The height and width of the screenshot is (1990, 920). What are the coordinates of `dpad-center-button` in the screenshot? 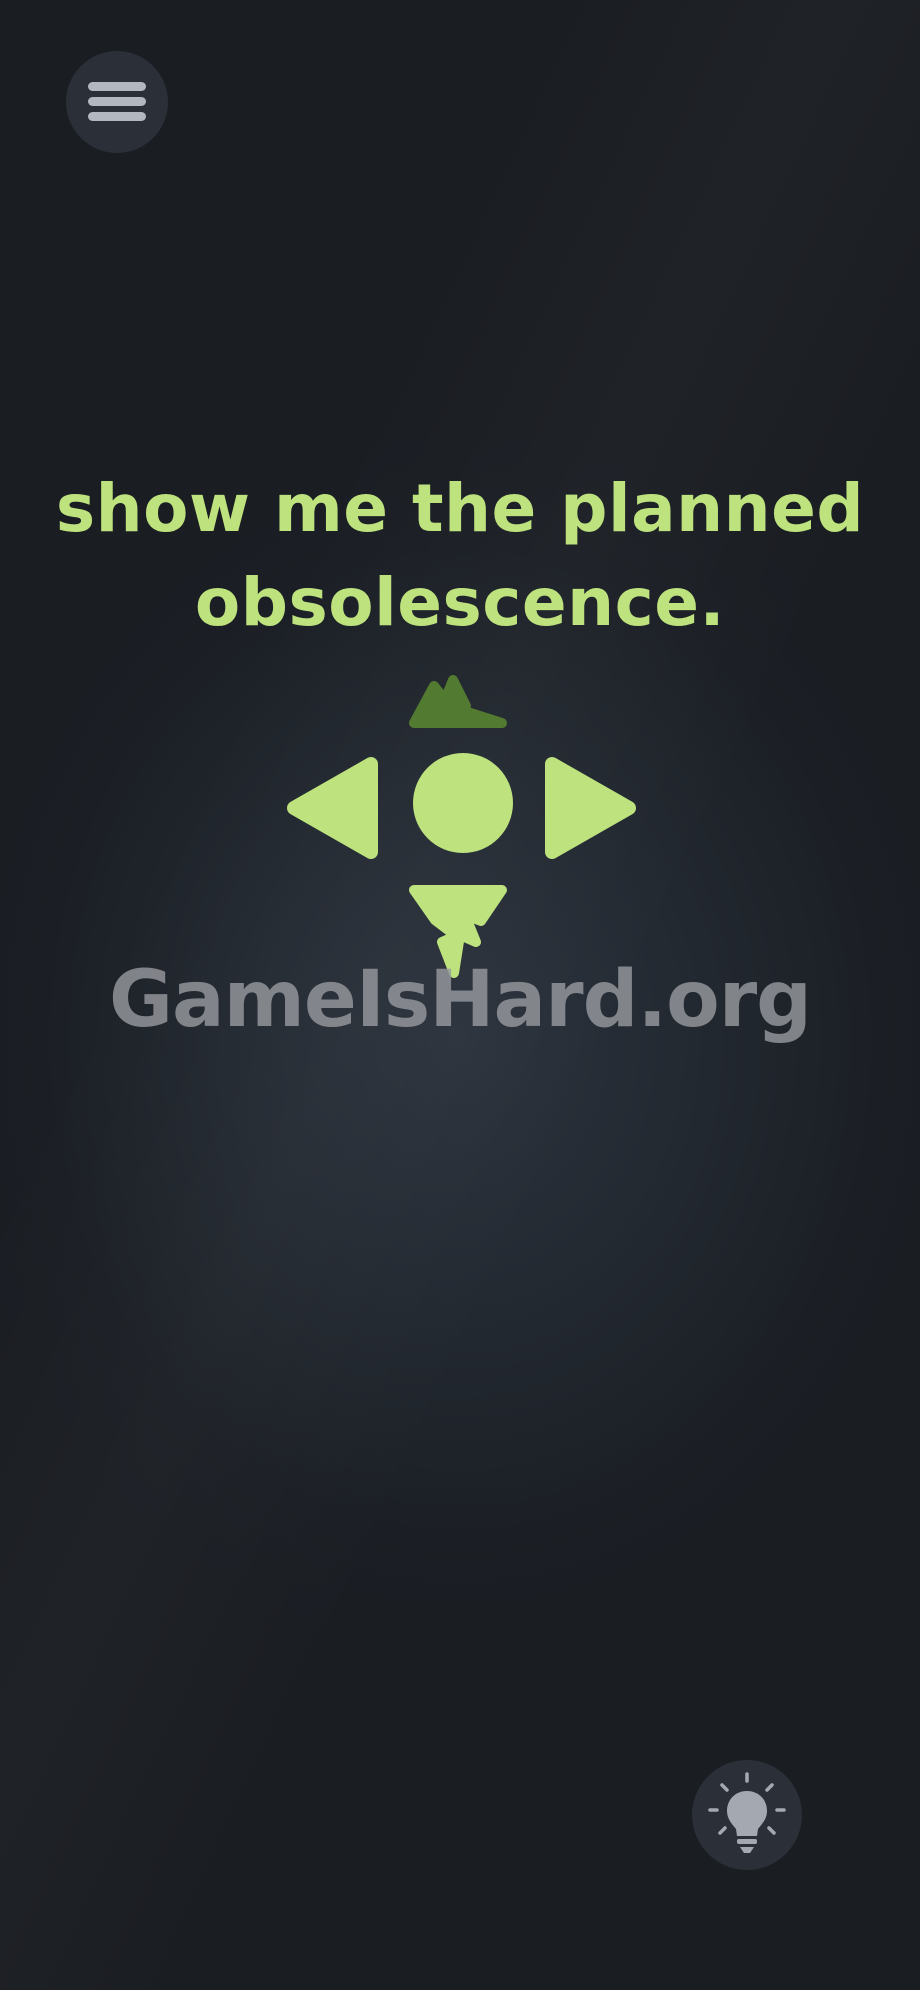 It's located at (463, 803).